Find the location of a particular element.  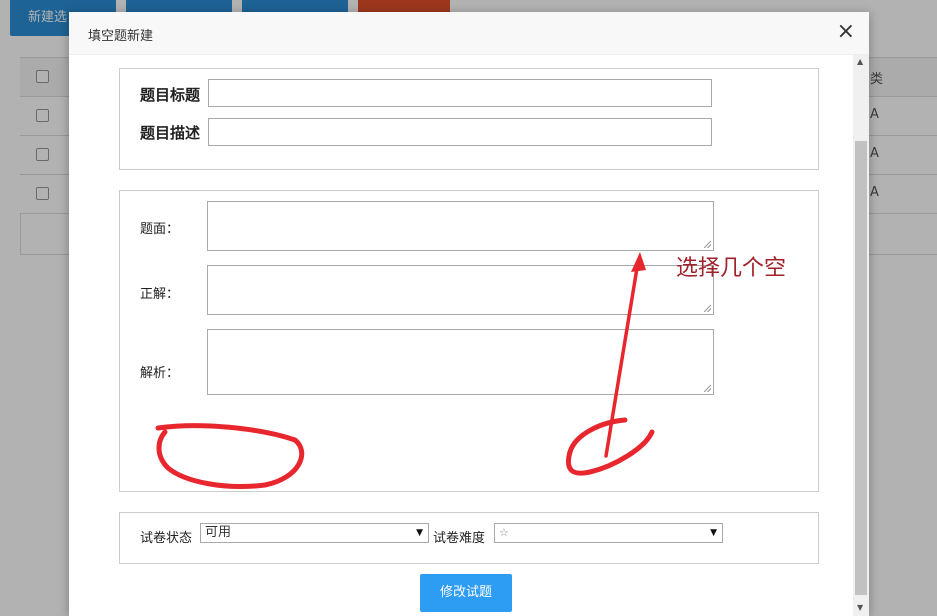

status-label: 试卷状态 is located at coordinates (166, 538).